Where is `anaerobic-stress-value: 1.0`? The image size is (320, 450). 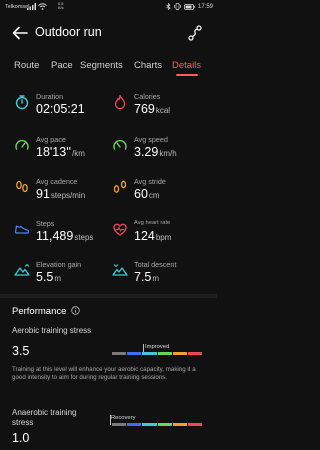 anaerobic-stress-value: 1.0 is located at coordinates (21, 438).